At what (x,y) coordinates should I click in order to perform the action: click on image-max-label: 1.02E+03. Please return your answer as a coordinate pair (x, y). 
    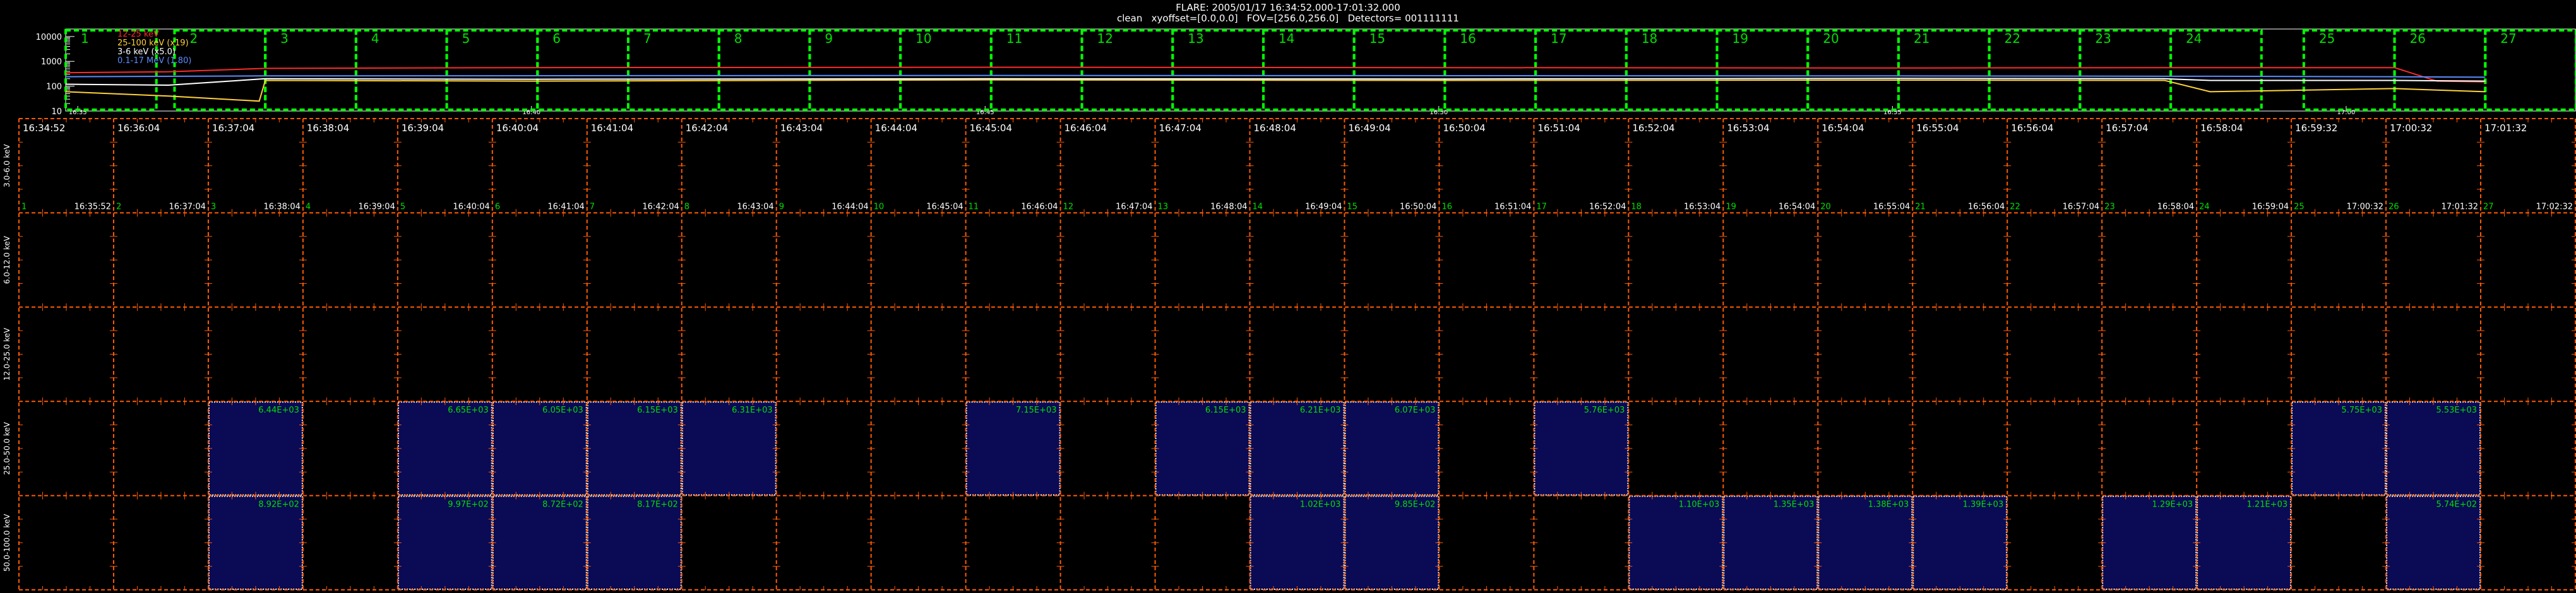
    Looking at the image, I should click on (1320, 505).